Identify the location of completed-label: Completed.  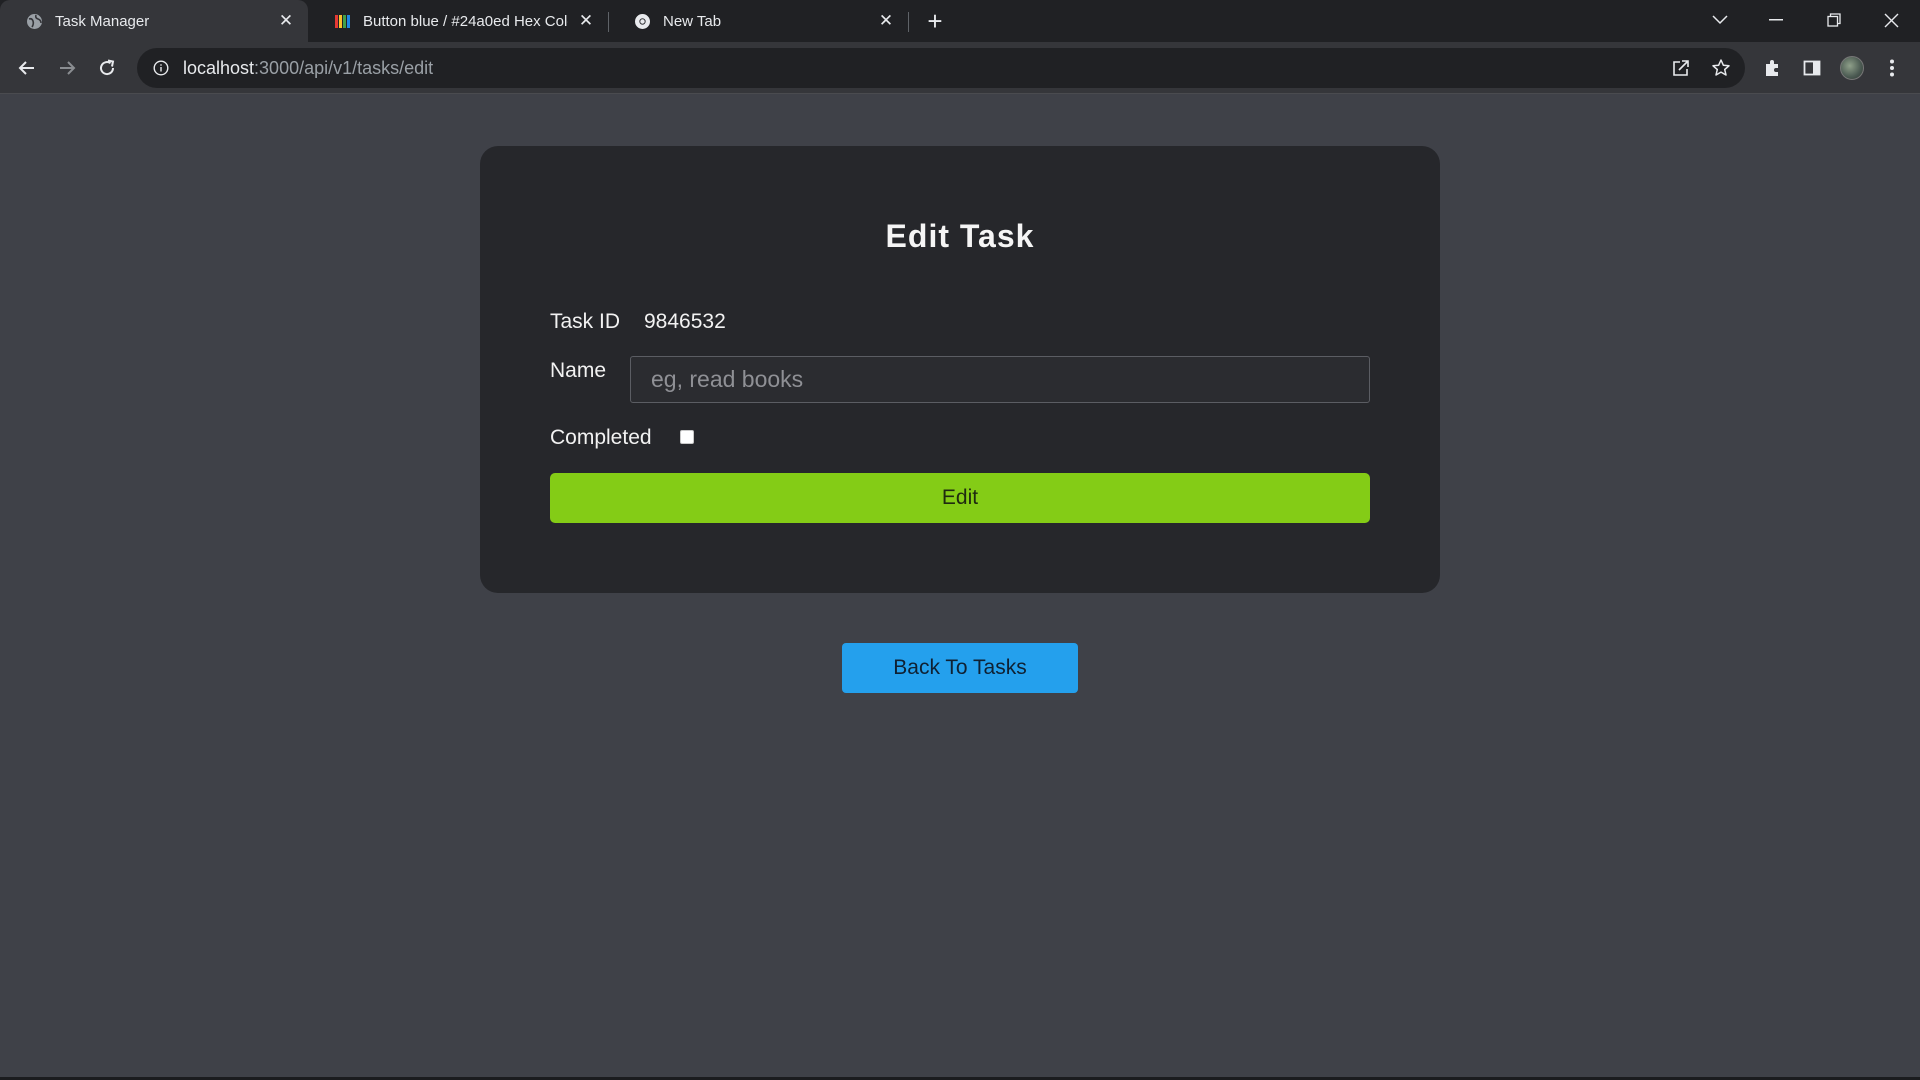
(601, 437).